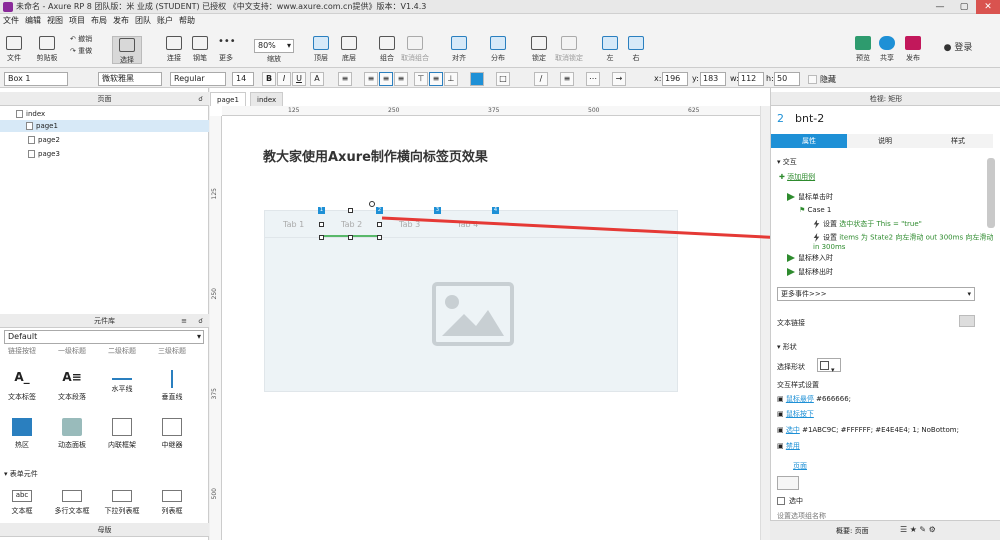  I want to click on bring-top-button: 顶层, so click(321, 49).